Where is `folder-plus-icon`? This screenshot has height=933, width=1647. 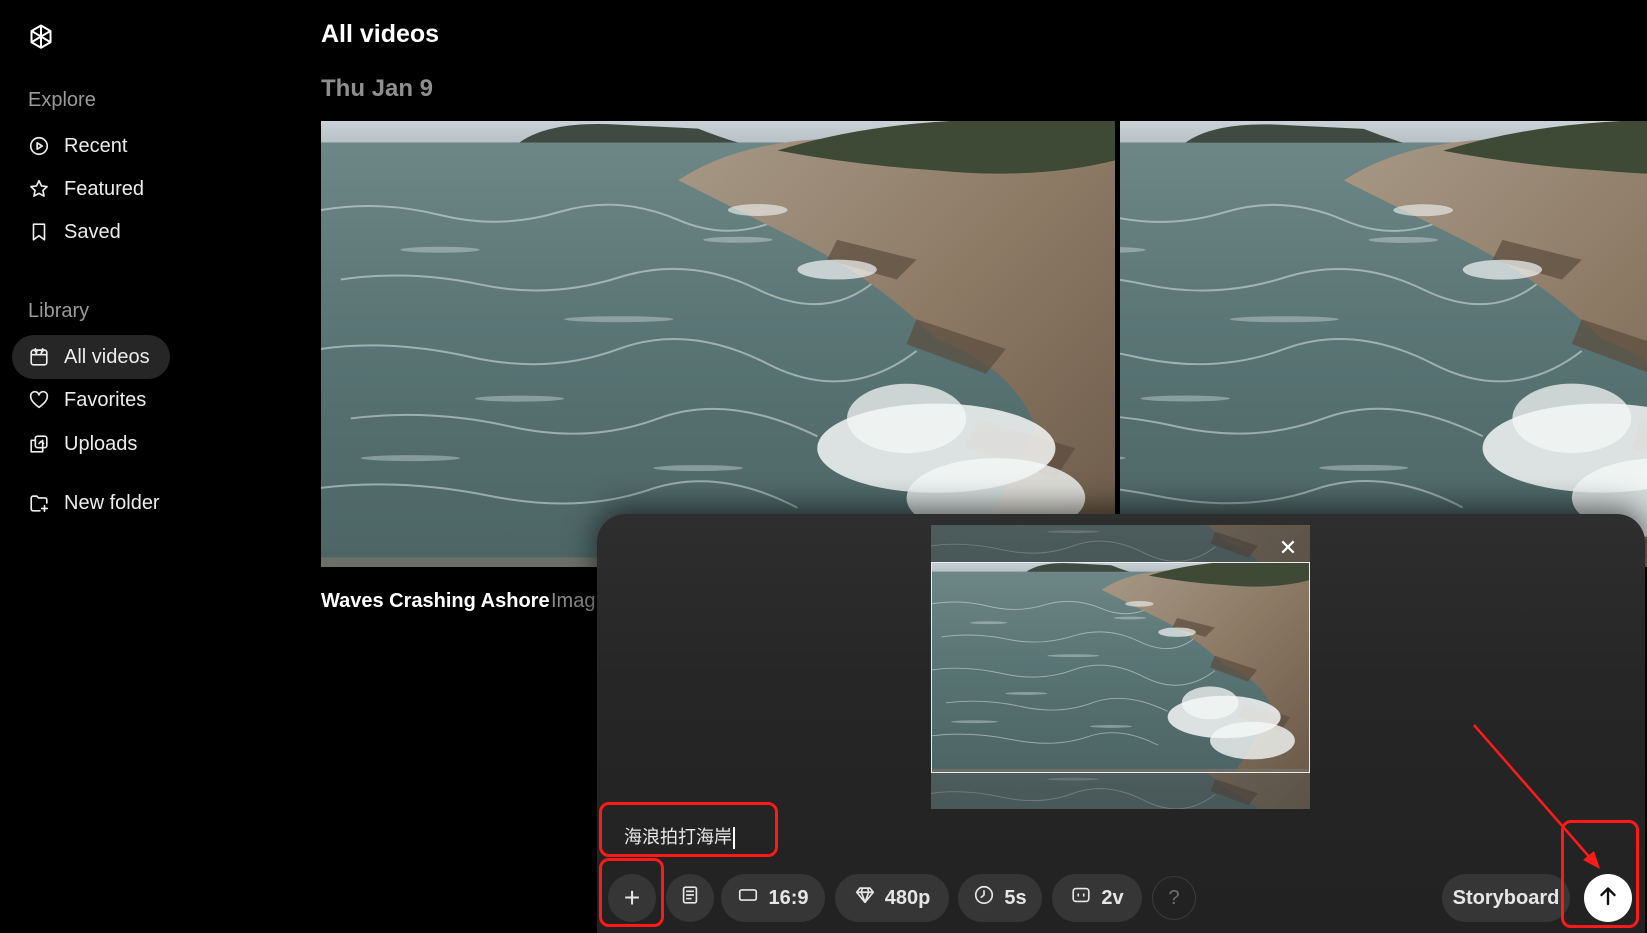
folder-plus-icon is located at coordinates (39, 503).